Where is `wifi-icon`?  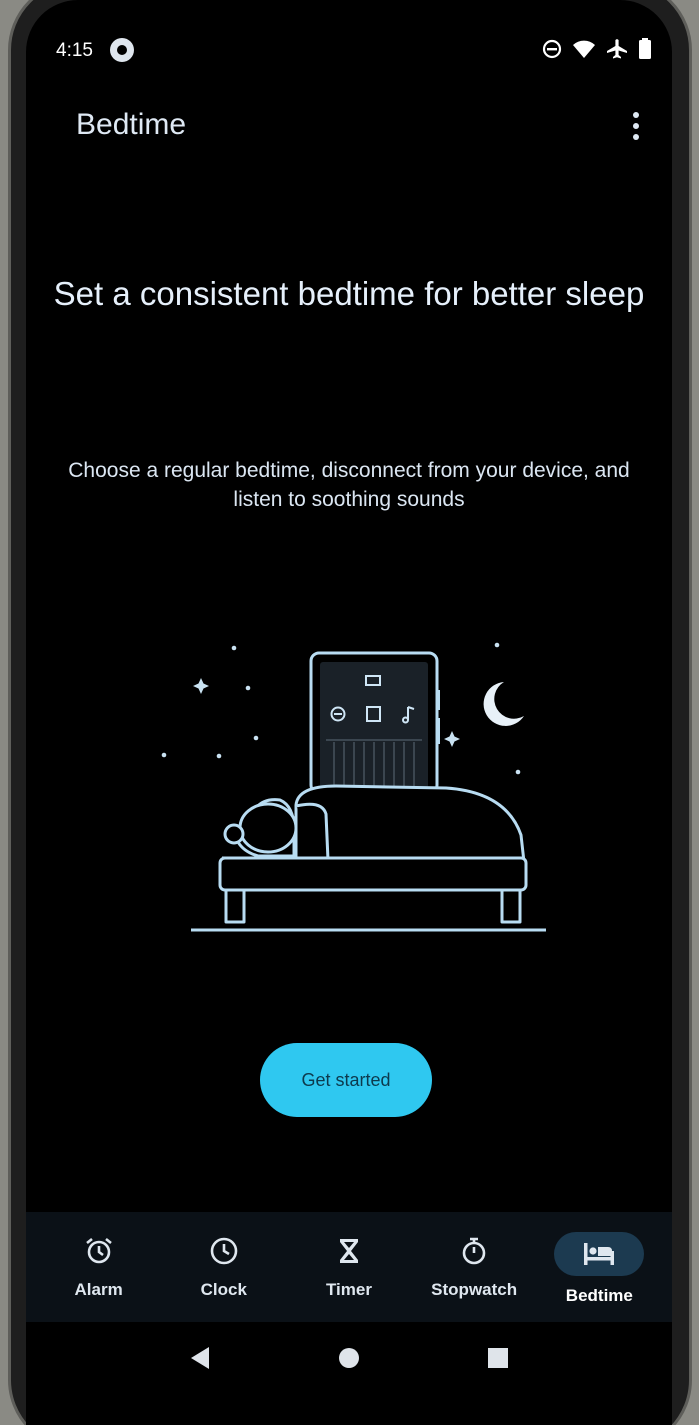
wifi-icon is located at coordinates (584, 49).